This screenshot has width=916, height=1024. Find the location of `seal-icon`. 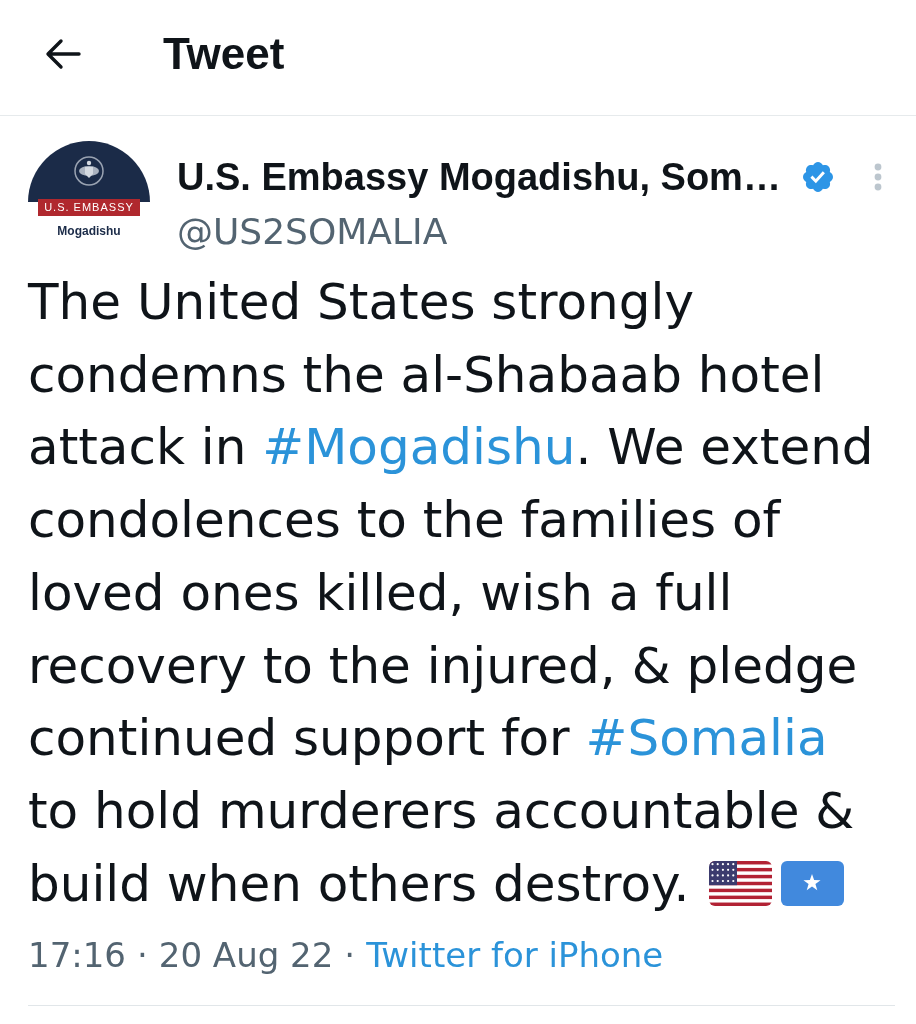

seal-icon is located at coordinates (89, 171).